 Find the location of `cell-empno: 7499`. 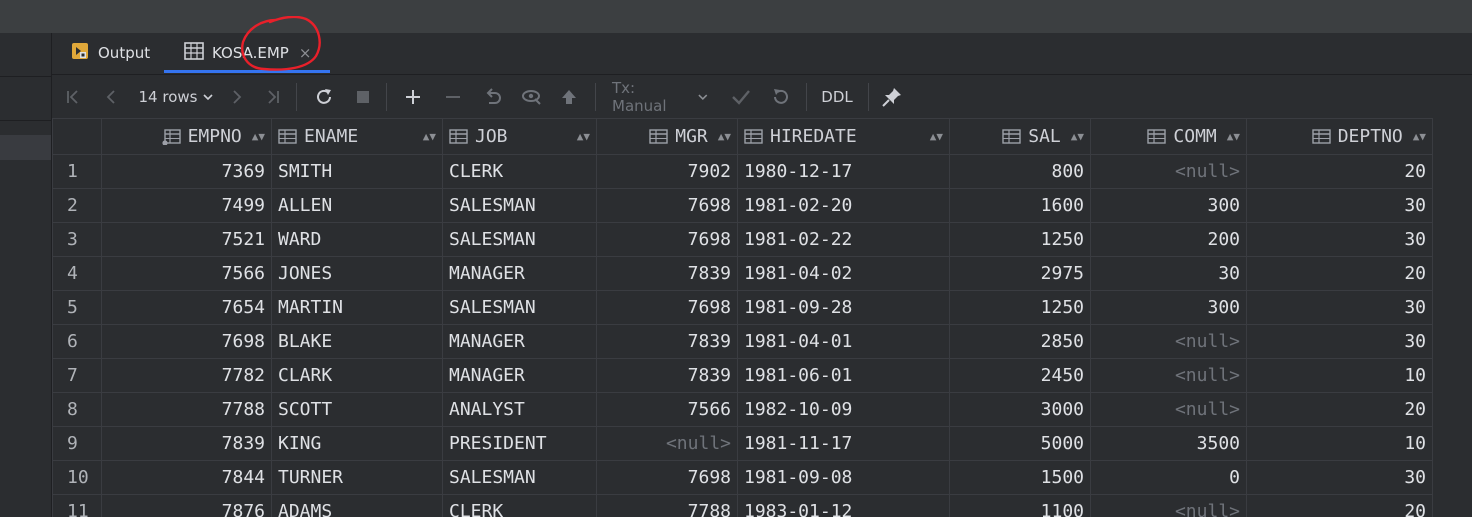

cell-empno: 7499 is located at coordinates (186, 205).